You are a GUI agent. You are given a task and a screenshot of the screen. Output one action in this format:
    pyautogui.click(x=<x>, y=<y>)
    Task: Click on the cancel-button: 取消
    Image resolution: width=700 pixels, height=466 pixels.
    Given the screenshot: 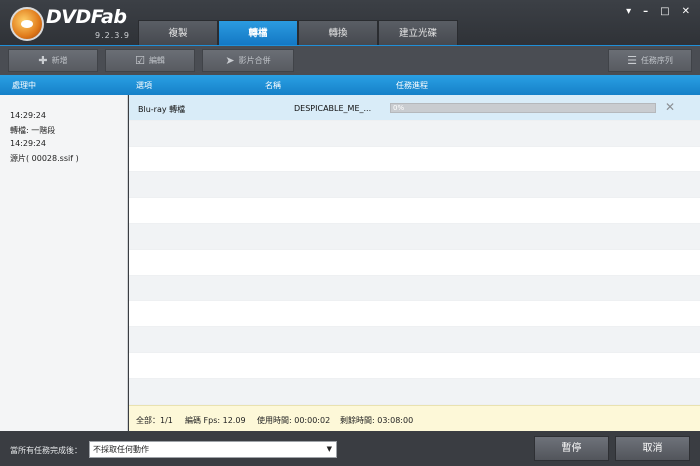 What is the action you would take?
    pyautogui.click(x=652, y=448)
    